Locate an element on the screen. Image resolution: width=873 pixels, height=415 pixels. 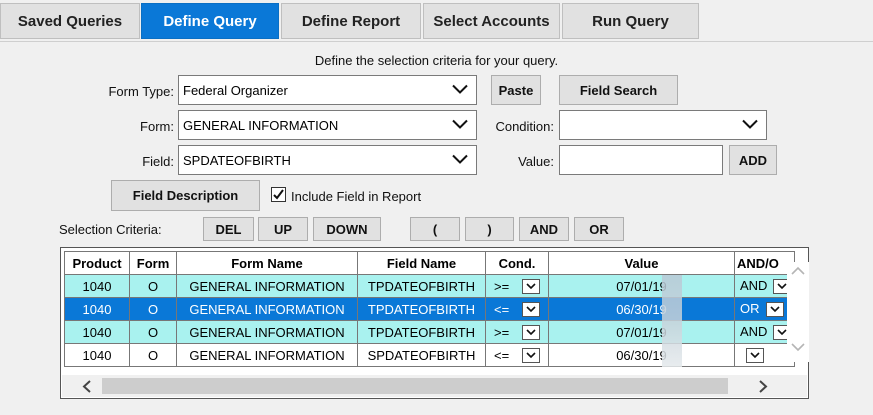
condition-select is located at coordinates (663, 125).